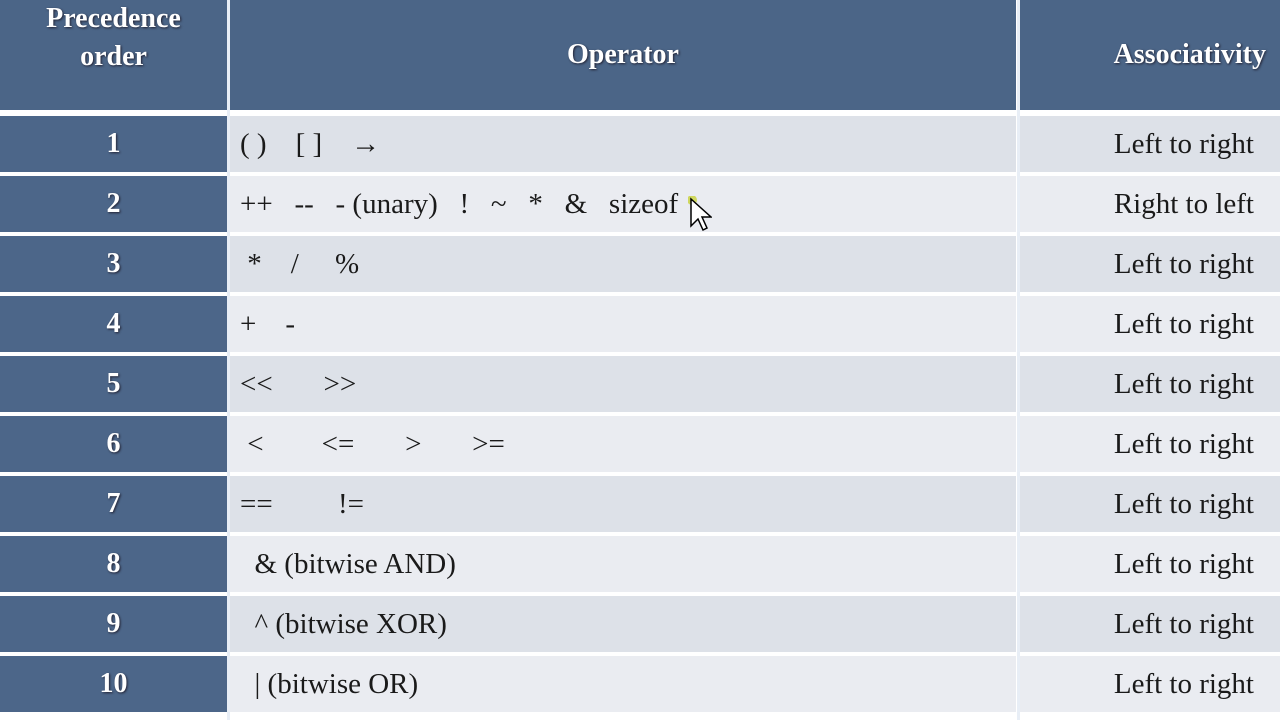 This screenshot has height=720, width=1280. What do you see at coordinates (1150, 55) in the screenshot?
I see `header-associativity: Associativity` at bounding box center [1150, 55].